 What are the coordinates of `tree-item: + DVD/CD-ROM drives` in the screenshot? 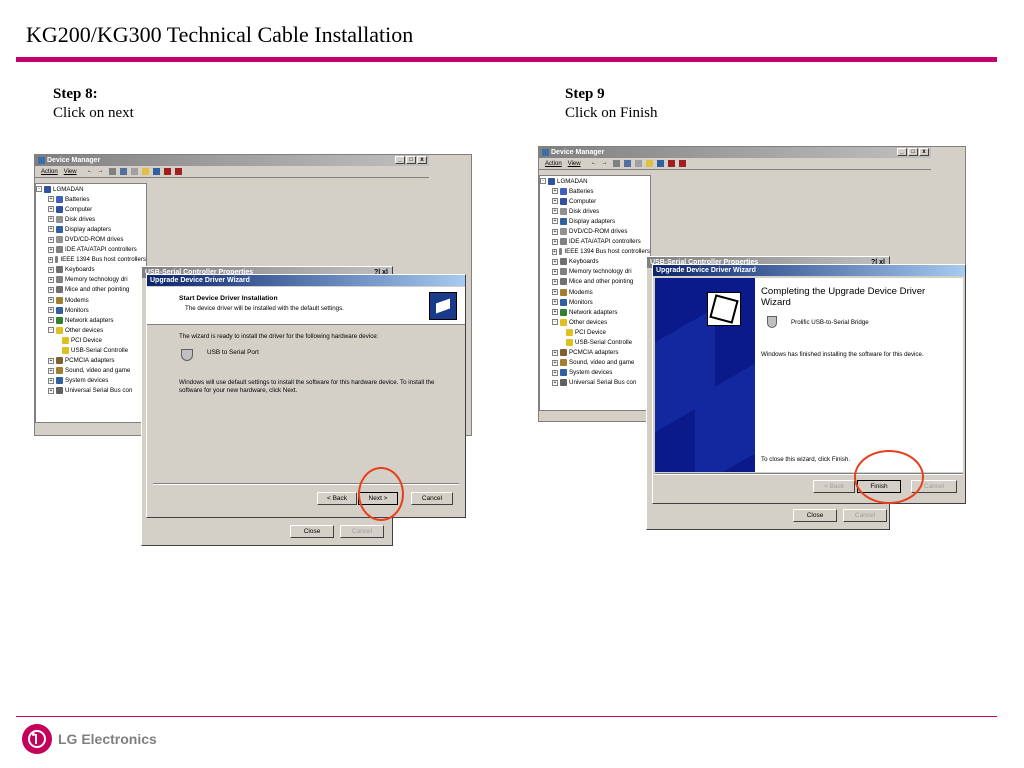 It's located at (91, 239).